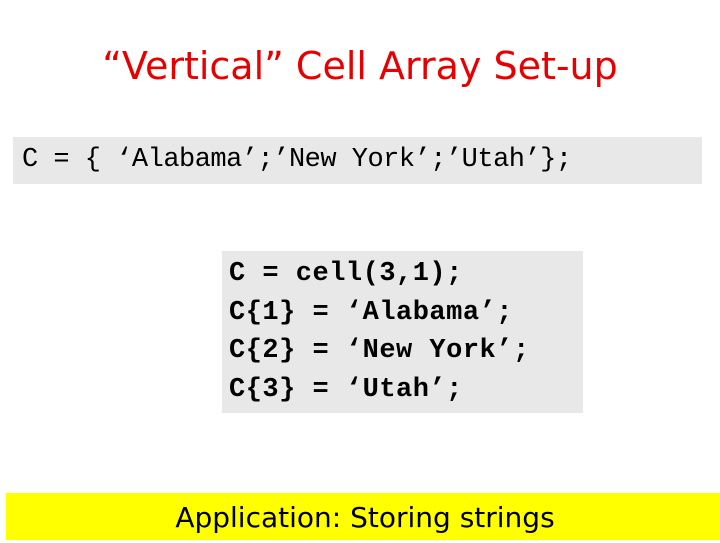  I want to click on inline-code-statement: C = { ‘Alabama’;’New York’;’Utah’};, so click(297, 160).